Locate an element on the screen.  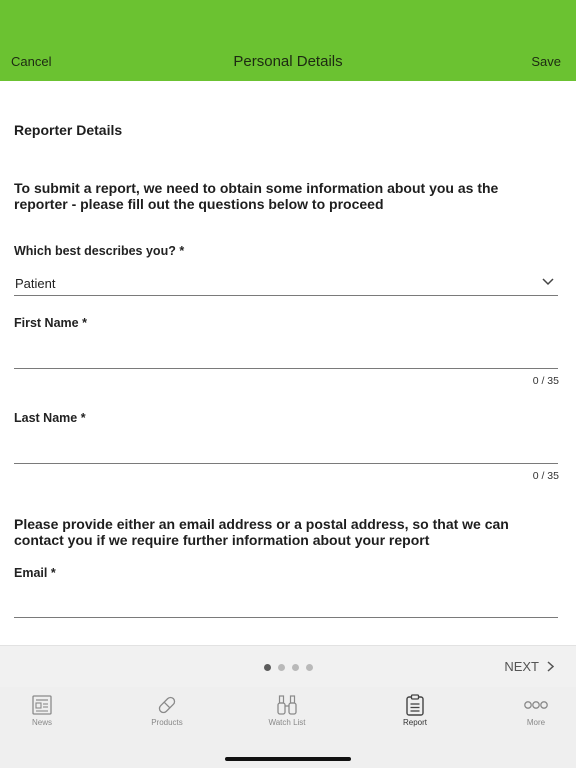
tab-watch-list: Watch List is located at coordinates (287, 710).